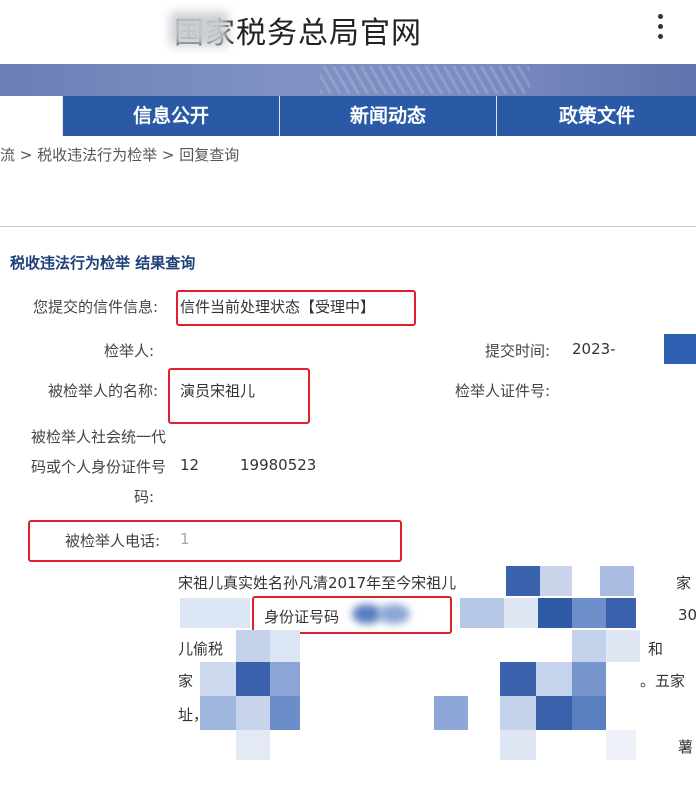 The height and width of the screenshot is (794, 696). Describe the element at coordinates (215, 541) in the screenshot. I see `highlight-box-phone` at that location.